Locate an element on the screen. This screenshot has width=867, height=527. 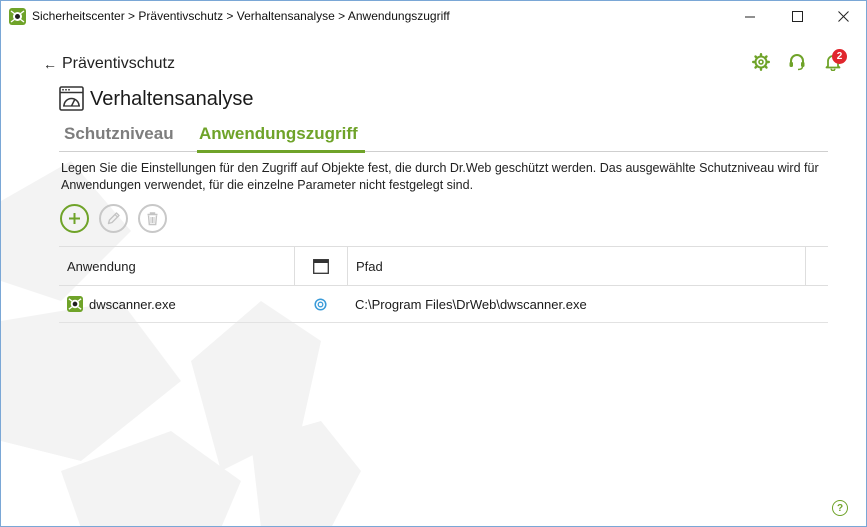
behavior-analysis-icon is located at coordinates (71, 98).